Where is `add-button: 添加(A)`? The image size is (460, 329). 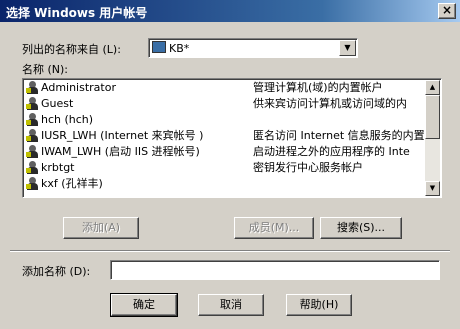 add-button: 添加(A) is located at coordinates (101, 228).